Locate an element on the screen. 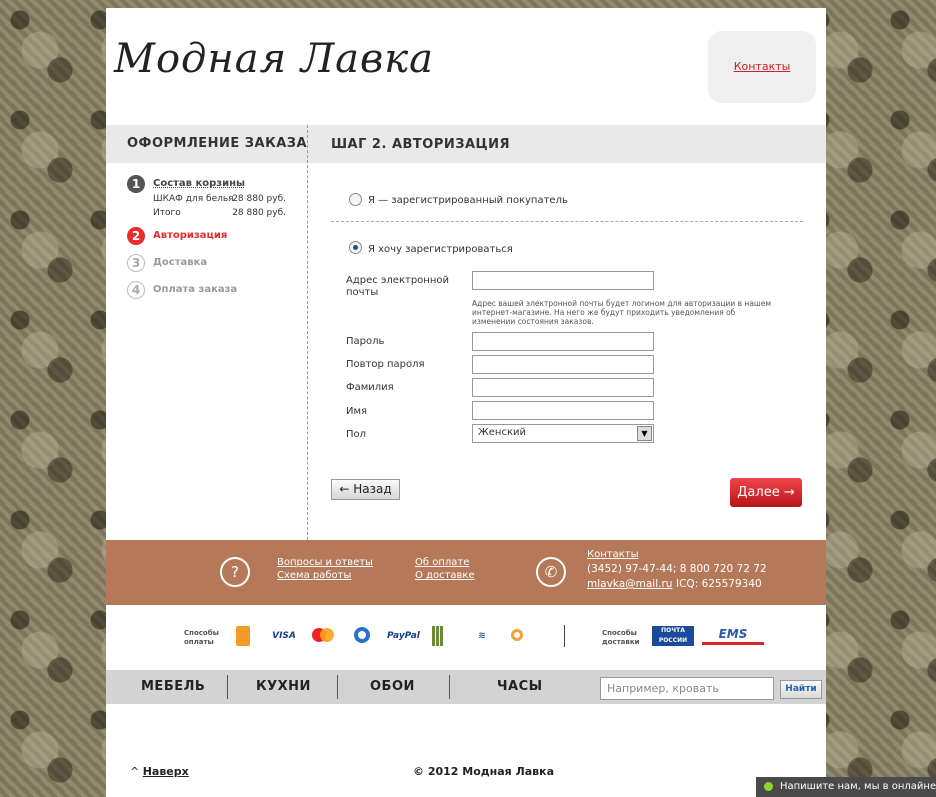  to-top-link: Наверх is located at coordinates (166, 771).